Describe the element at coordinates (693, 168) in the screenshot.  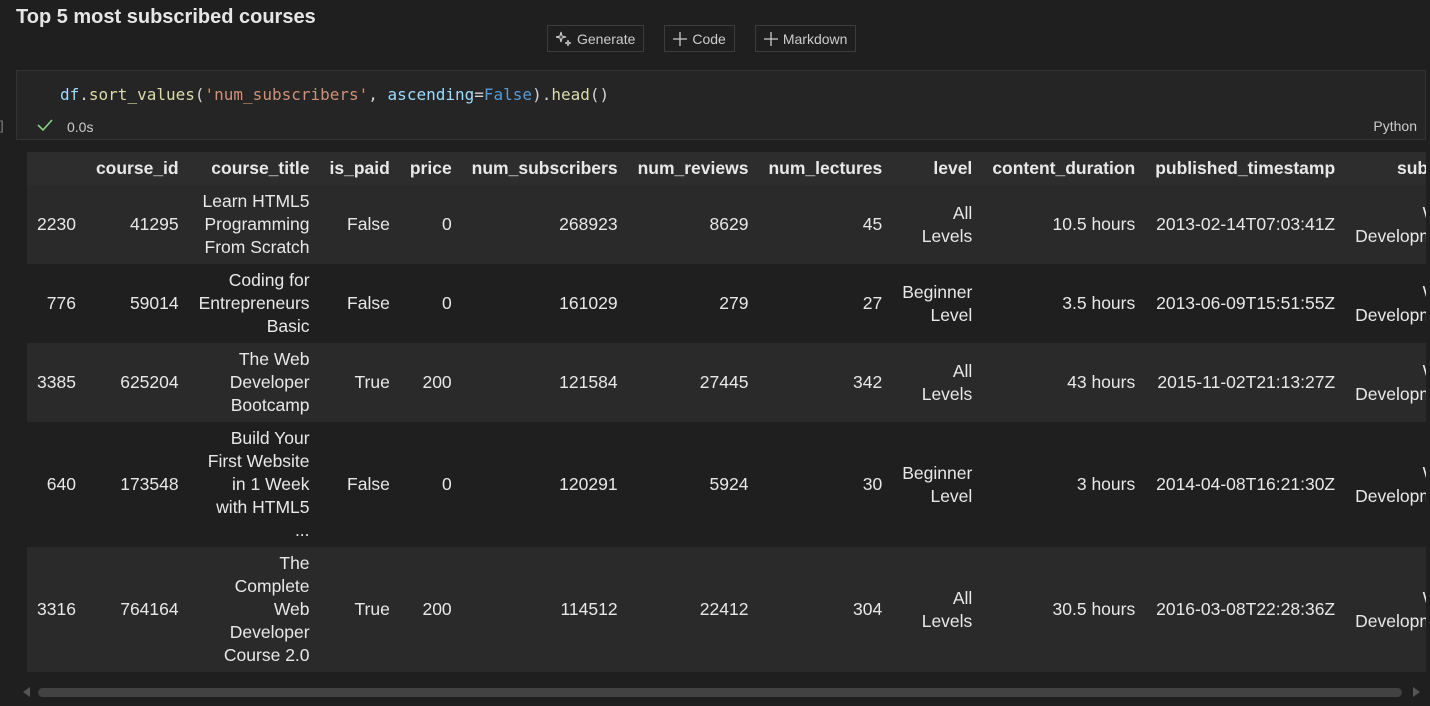
I see `column-header: num_reviews` at that location.